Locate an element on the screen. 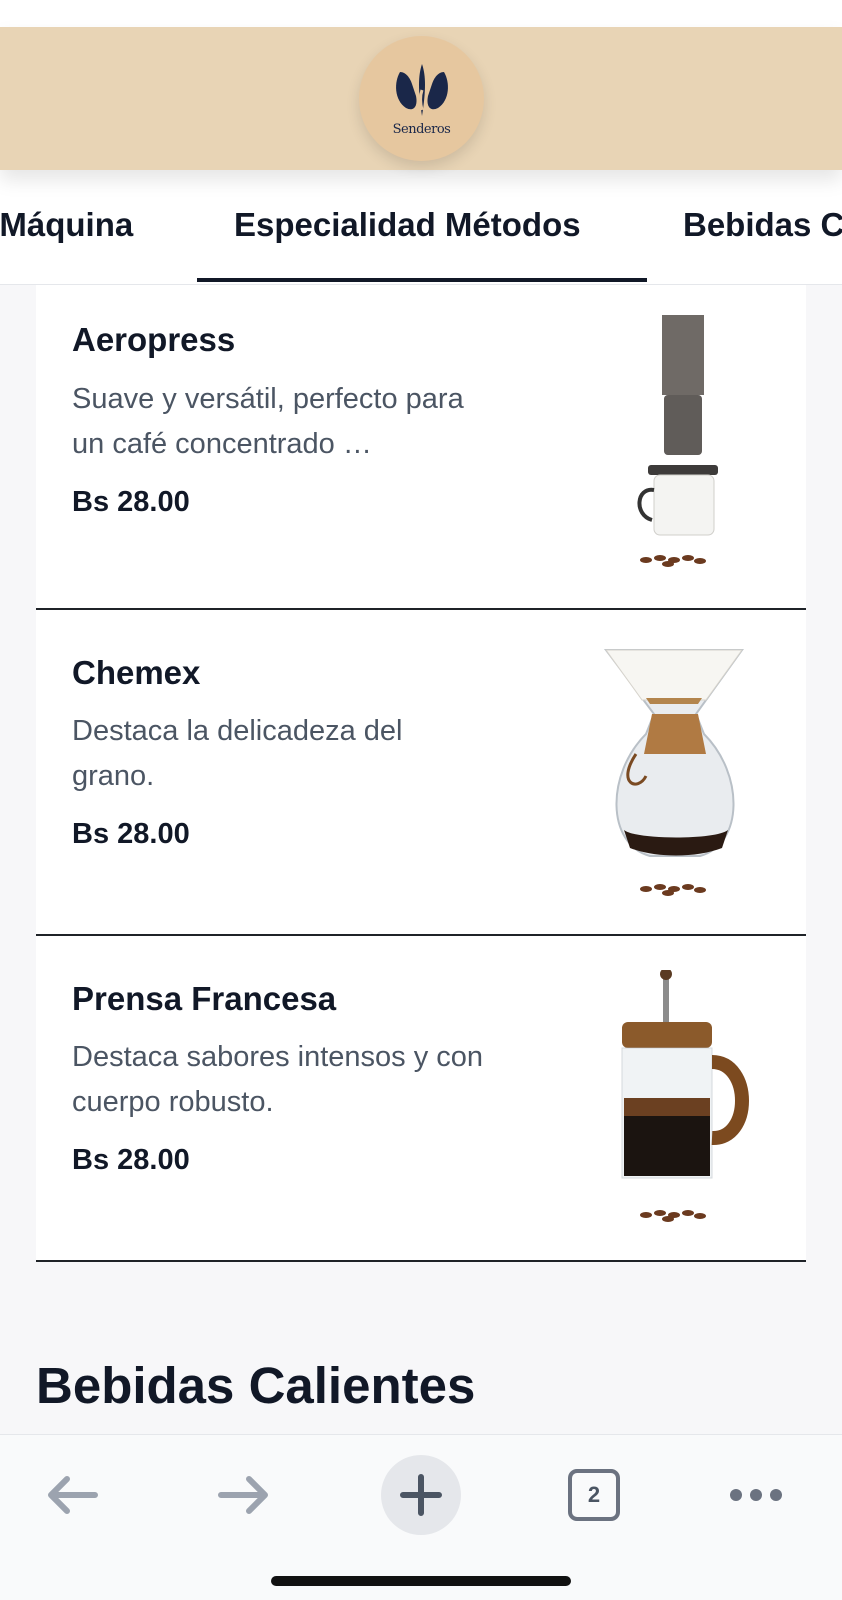 This screenshot has width=842, height=1600. section-title-bebidas-calientes: Bebidas Calientes is located at coordinates (256, 1385).